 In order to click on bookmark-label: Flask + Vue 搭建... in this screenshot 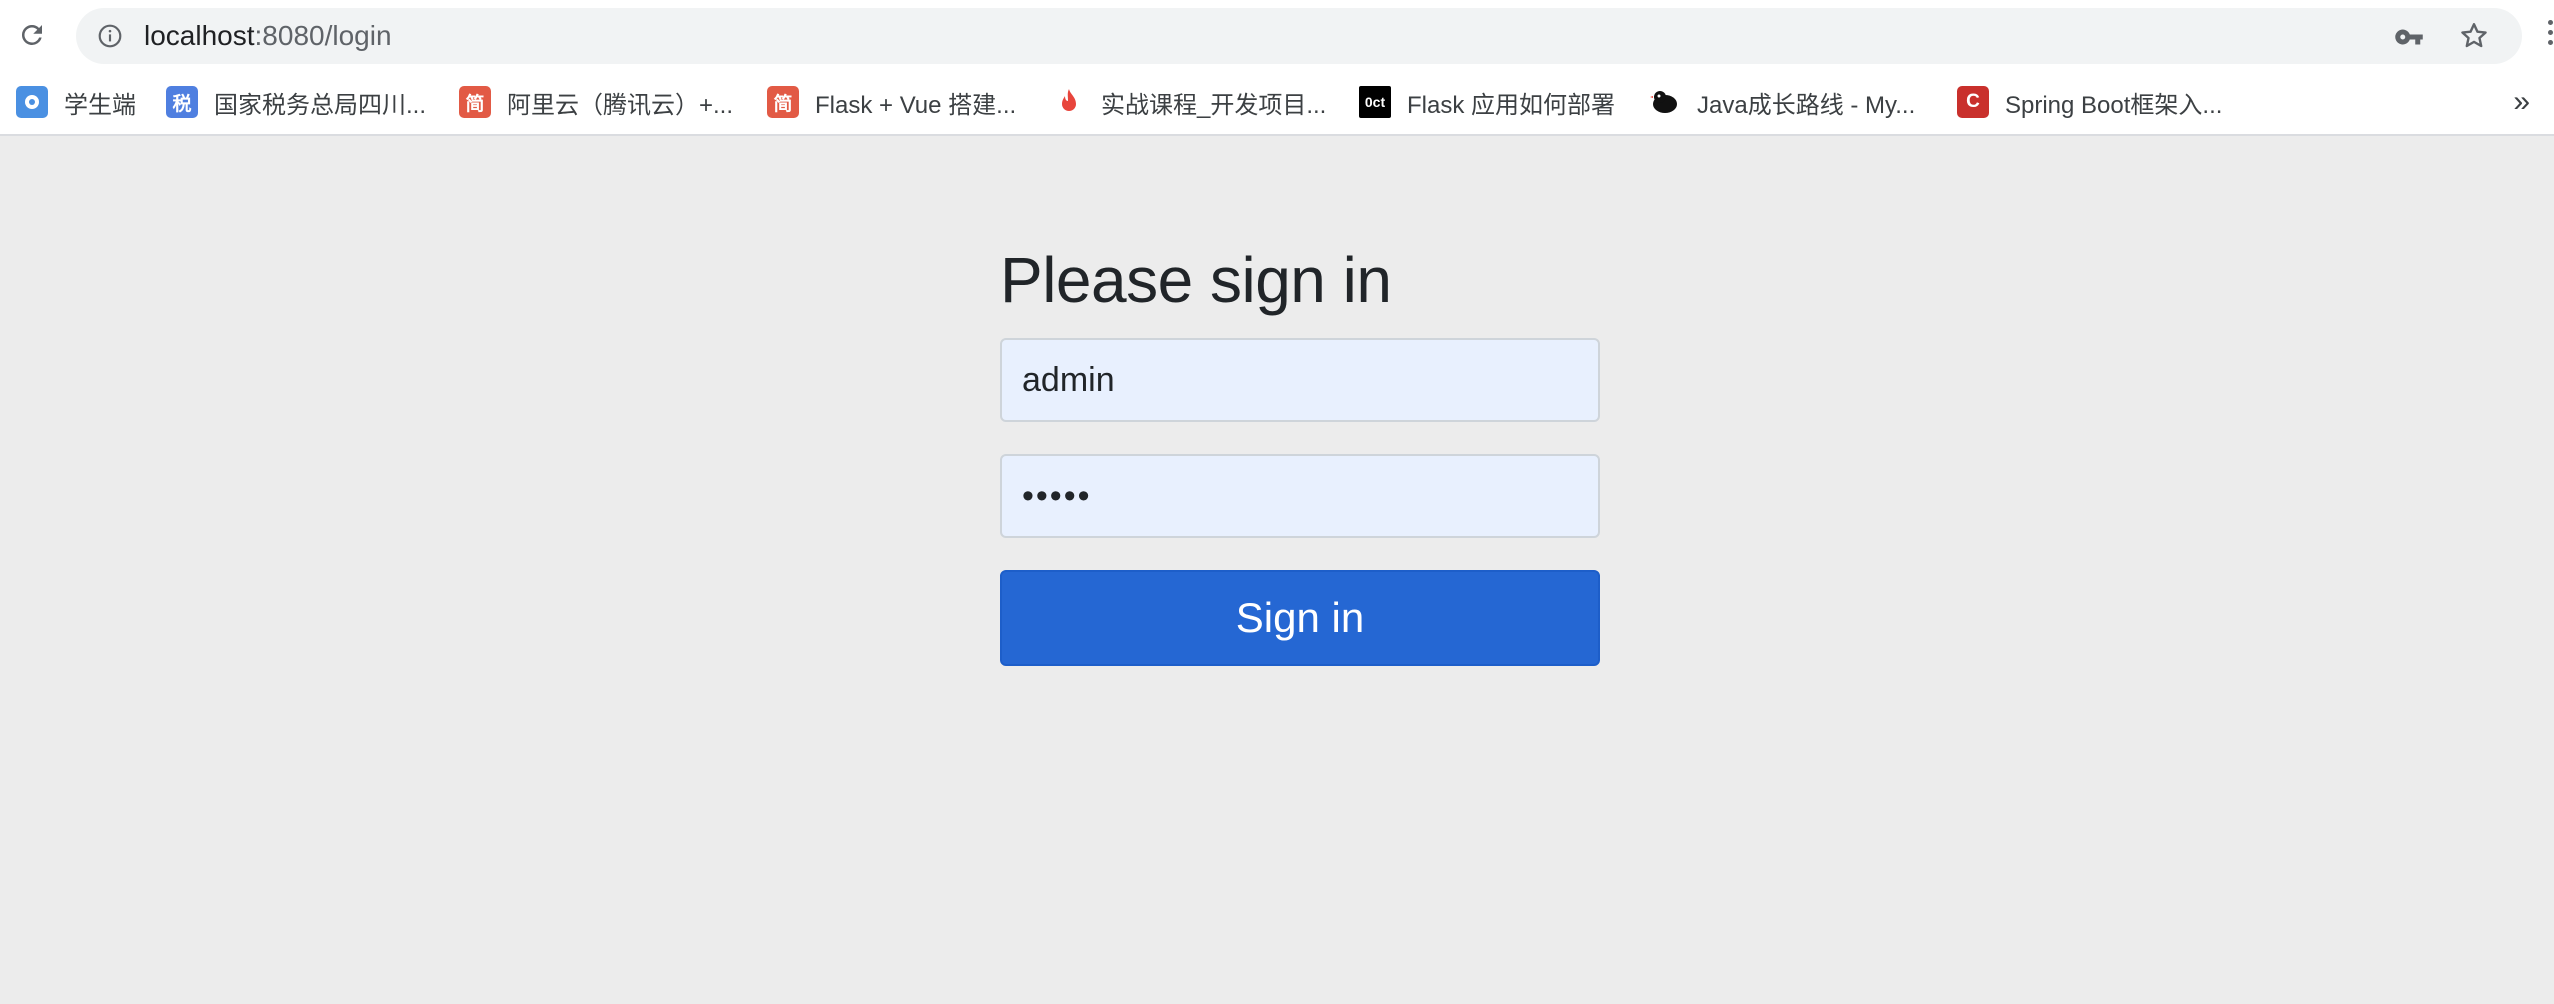, I will do `click(916, 105)`.